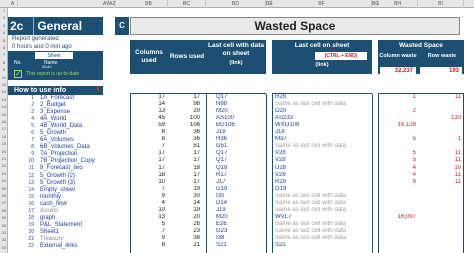 The image size is (474, 253). I want to click on table-row: 45 100 AS100 AS233 133, so click(237, 118).